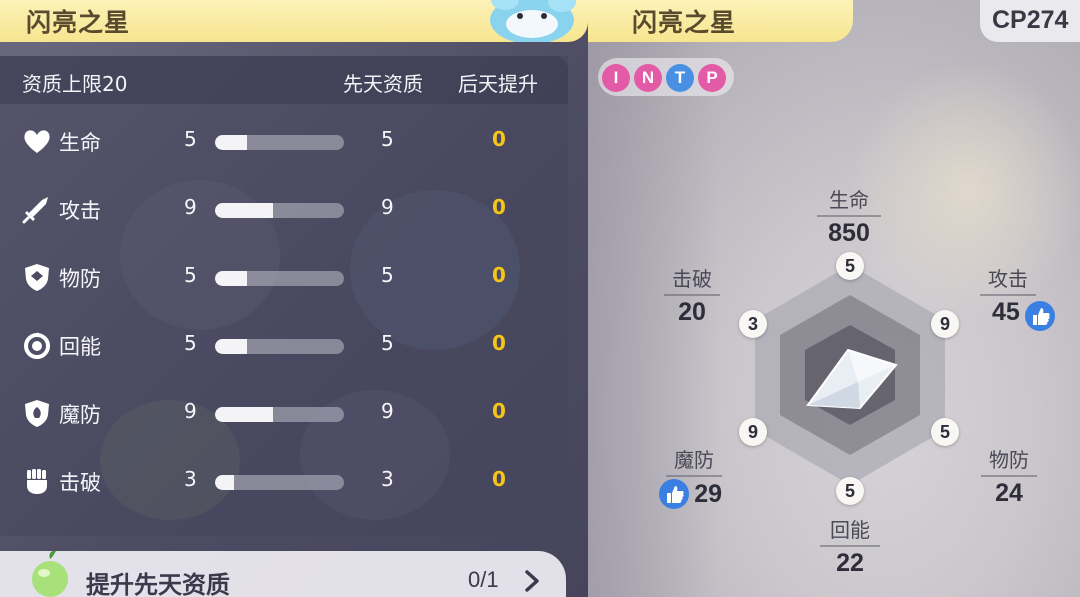 The width and height of the screenshot is (1080, 597). Describe the element at coordinates (37, 277) in the screenshot. I see `shield-icon` at that location.